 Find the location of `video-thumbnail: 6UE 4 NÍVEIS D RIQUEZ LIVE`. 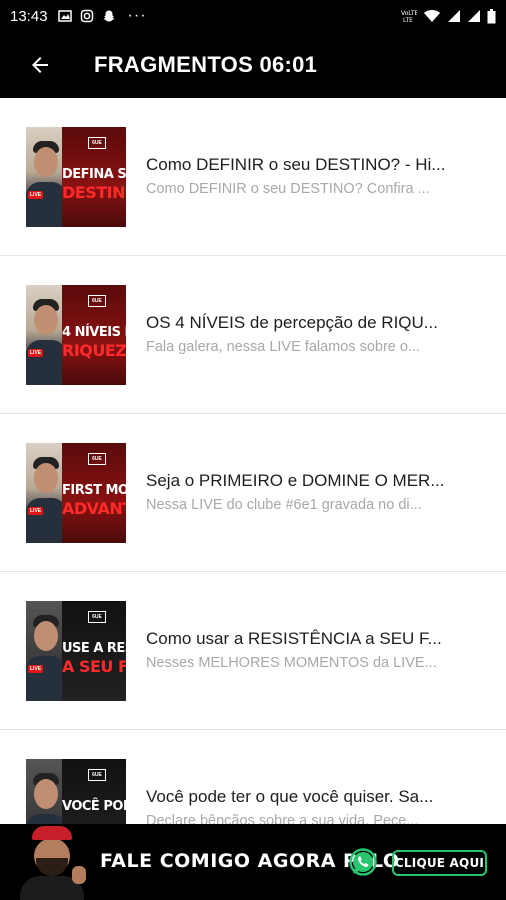

video-thumbnail: 6UE 4 NÍVEIS D RIQUEZ LIVE is located at coordinates (76, 334).